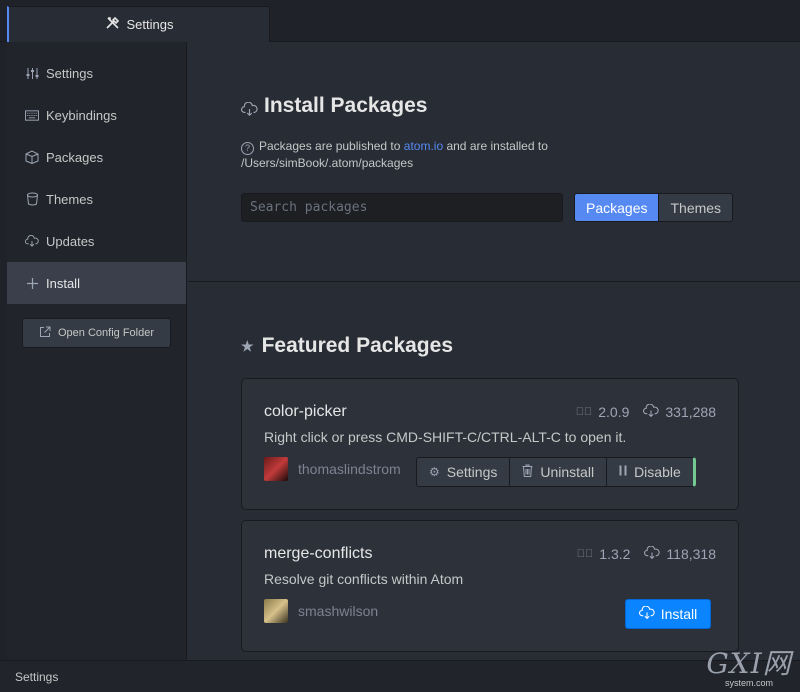  What do you see at coordinates (364, 579) in the screenshot?
I see `package-description: Resolve git conflicts within Atom` at bounding box center [364, 579].